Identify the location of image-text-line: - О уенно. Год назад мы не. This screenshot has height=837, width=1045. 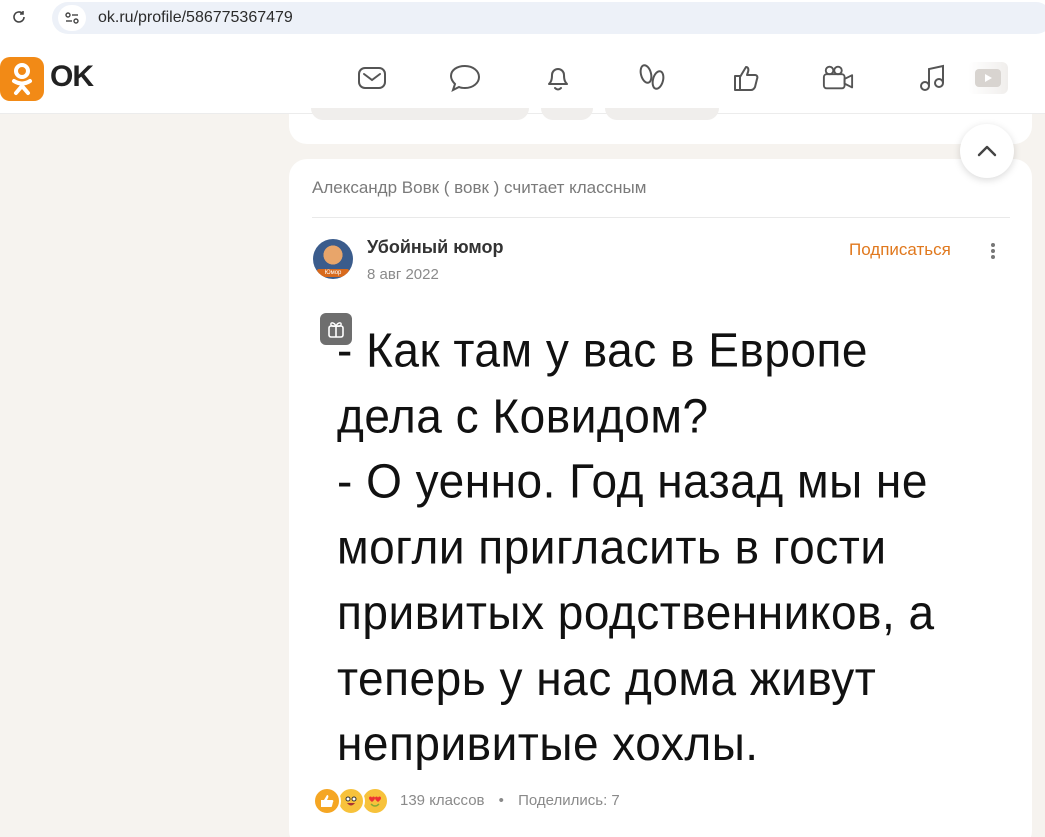
(632, 481).